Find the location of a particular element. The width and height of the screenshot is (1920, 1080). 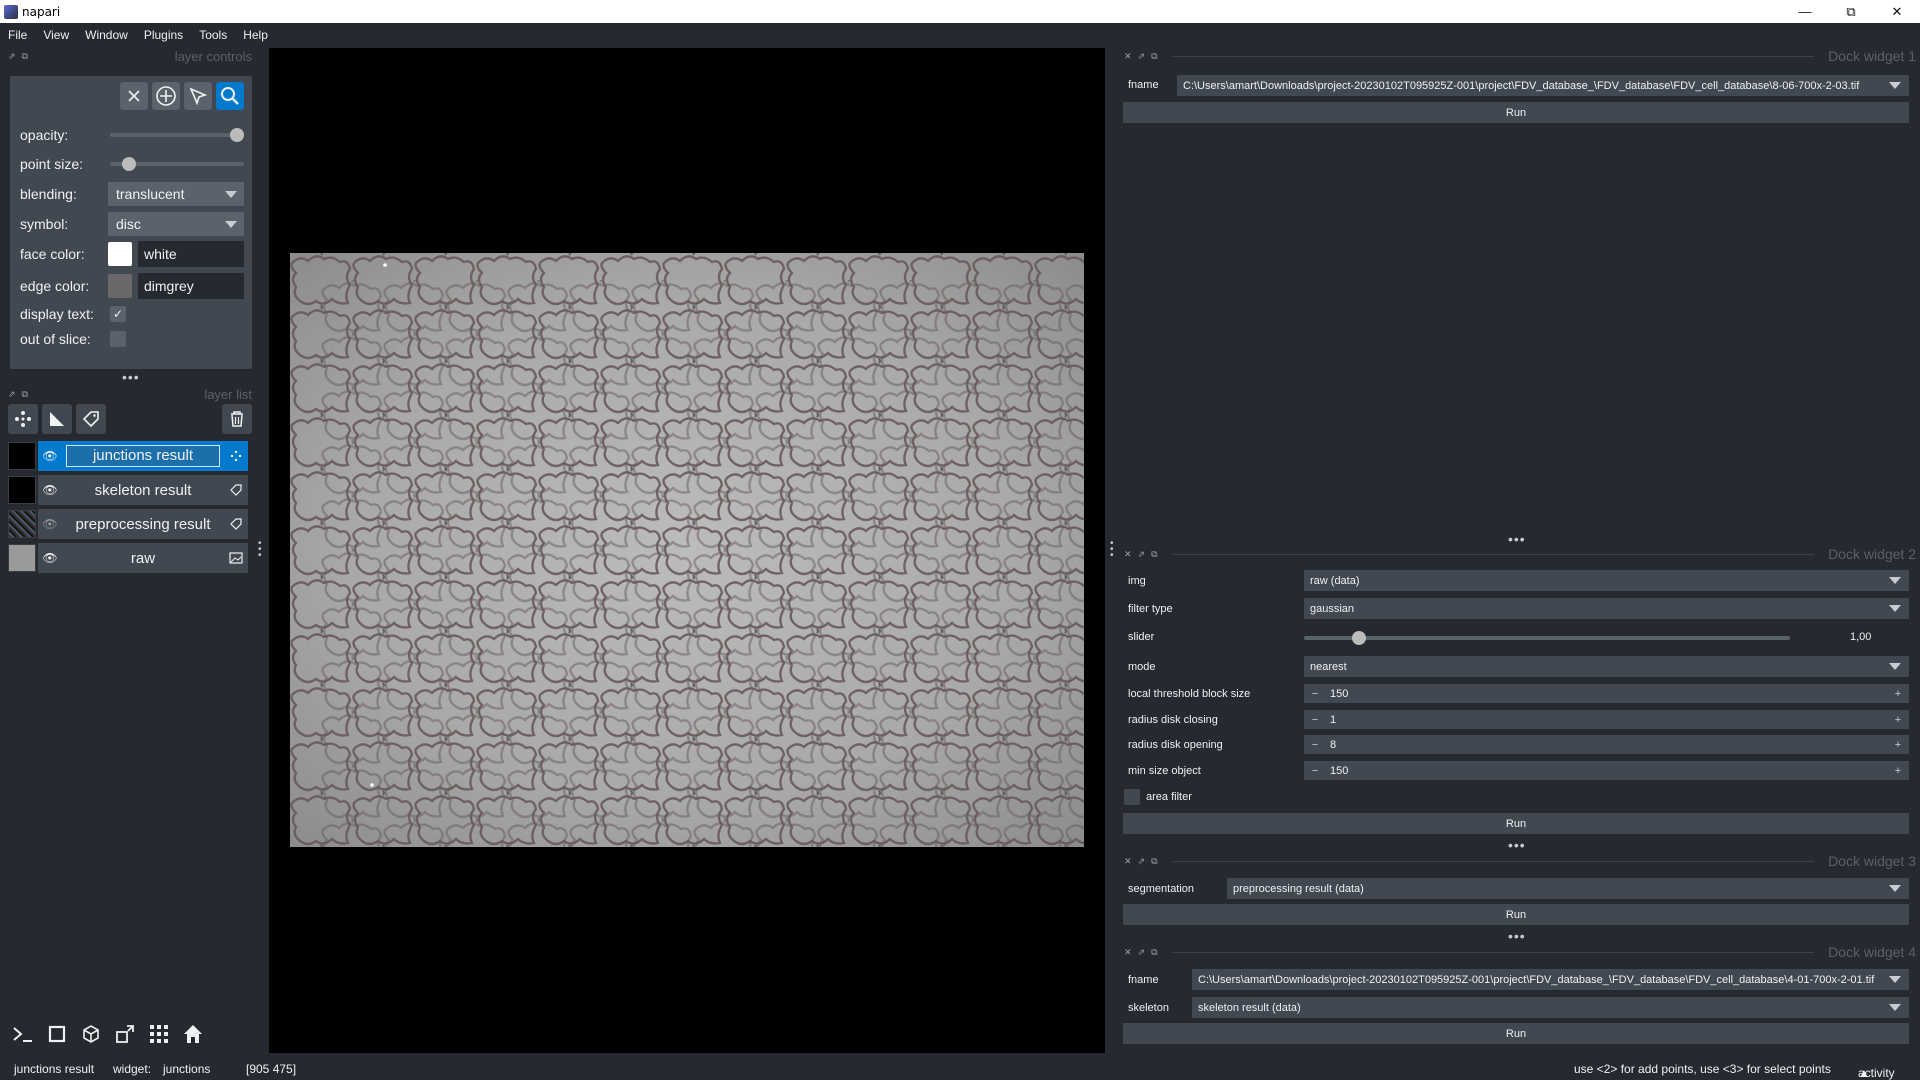

dock1-header: ✕ ⇗ ⧉ Dock widget 1 is located at coordinates (1520, 56).